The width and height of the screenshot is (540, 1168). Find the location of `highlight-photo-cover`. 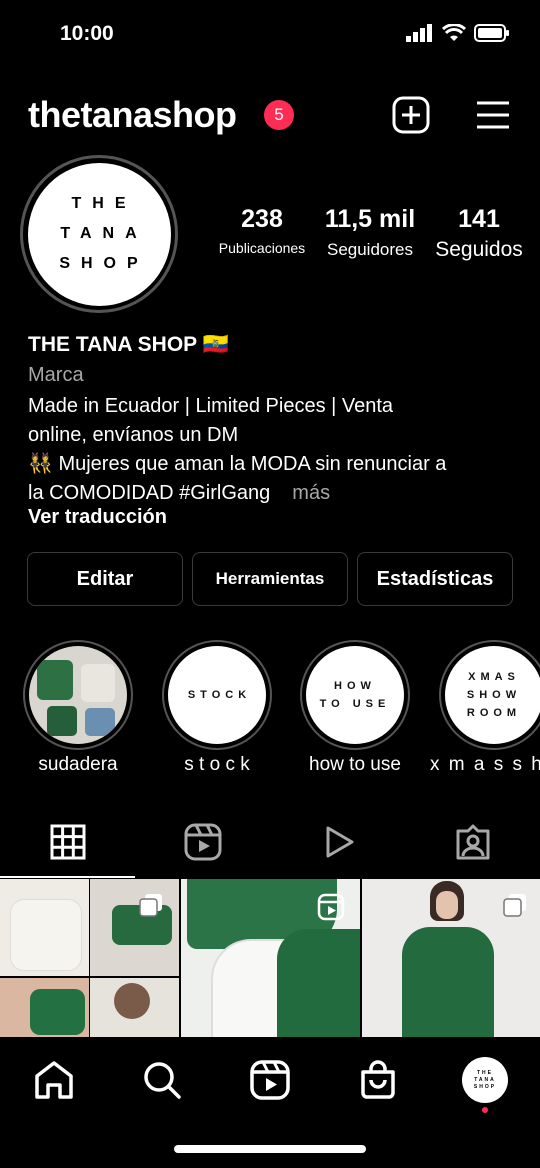

highlight-photo-cover is located at coordinates (78, 695).